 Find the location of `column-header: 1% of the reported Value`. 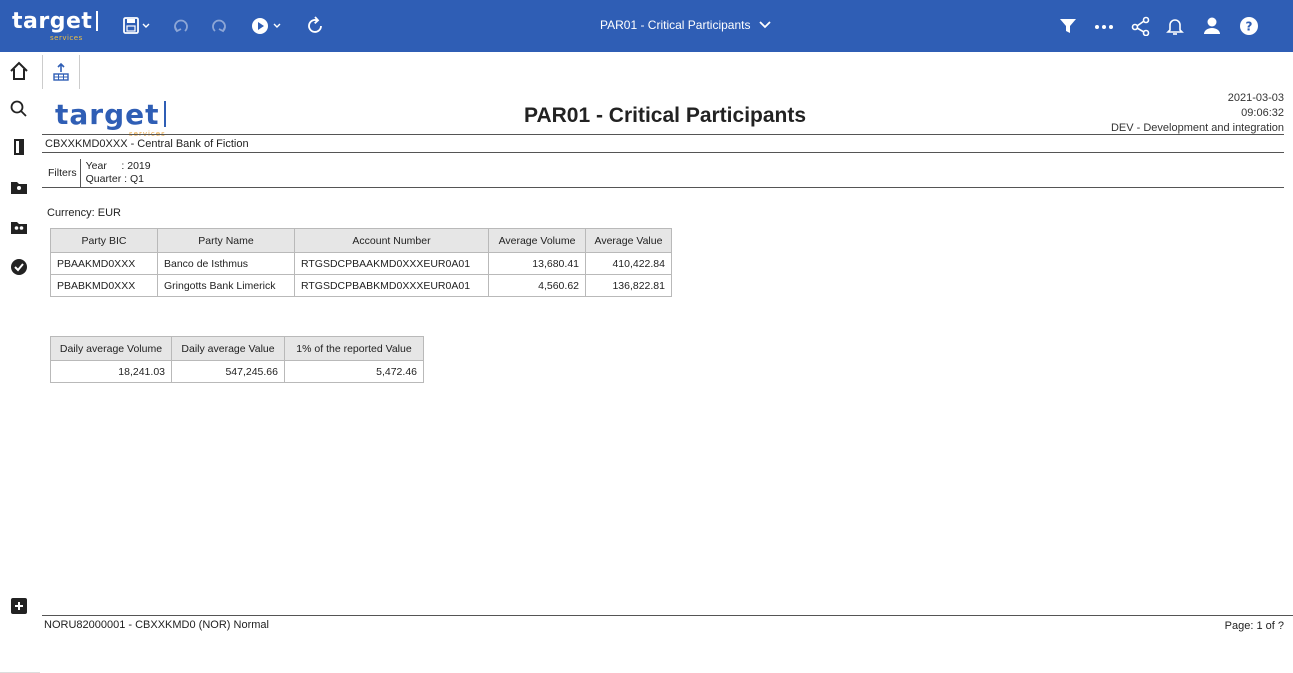

column-header: 1% of the reported Value is located at coordinates (354, 348).